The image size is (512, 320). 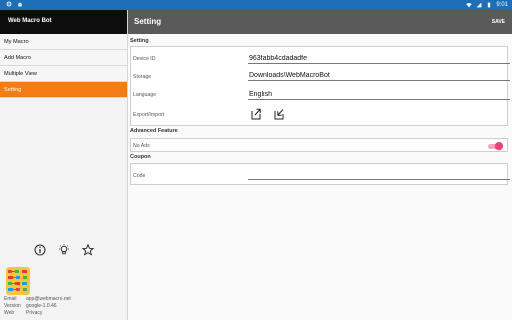 I want to click on info-icon, so click(x=40, y=250).